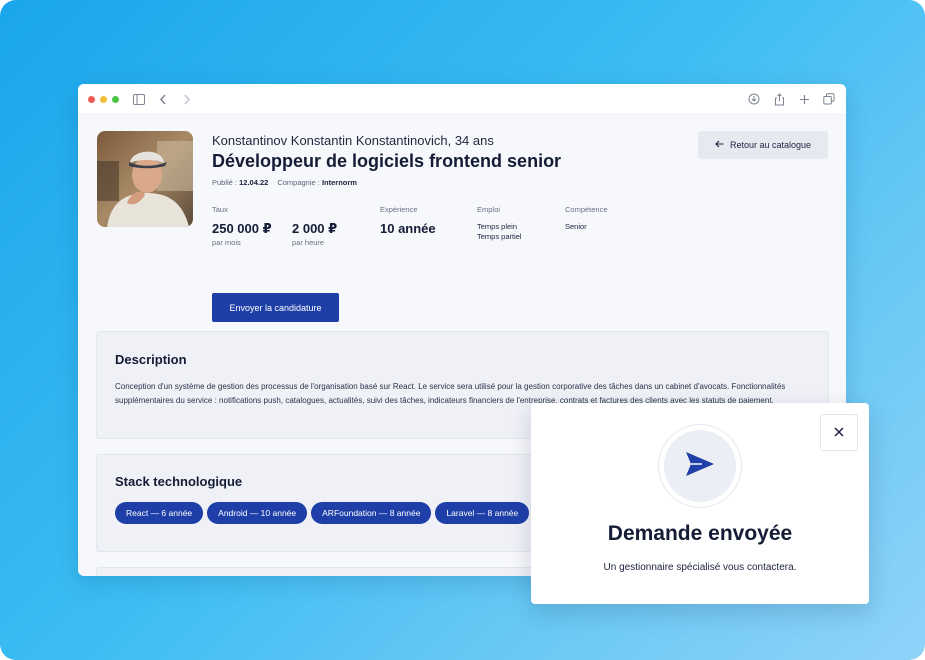  I want to click on close-dialog-button, so click(839, 432).